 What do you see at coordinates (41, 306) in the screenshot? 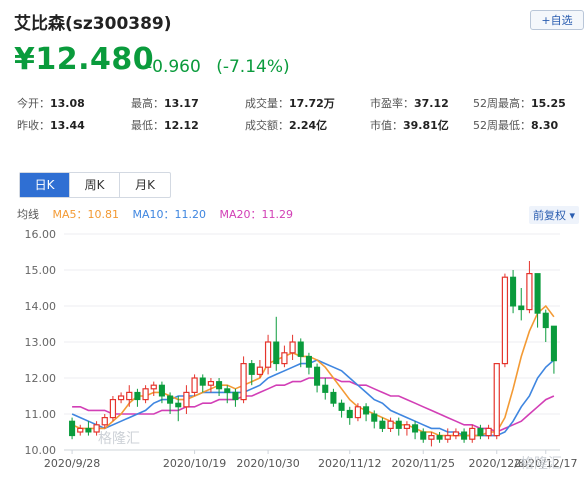
I see `y-tick-label: 14.00` at bounding box center [41, 306].